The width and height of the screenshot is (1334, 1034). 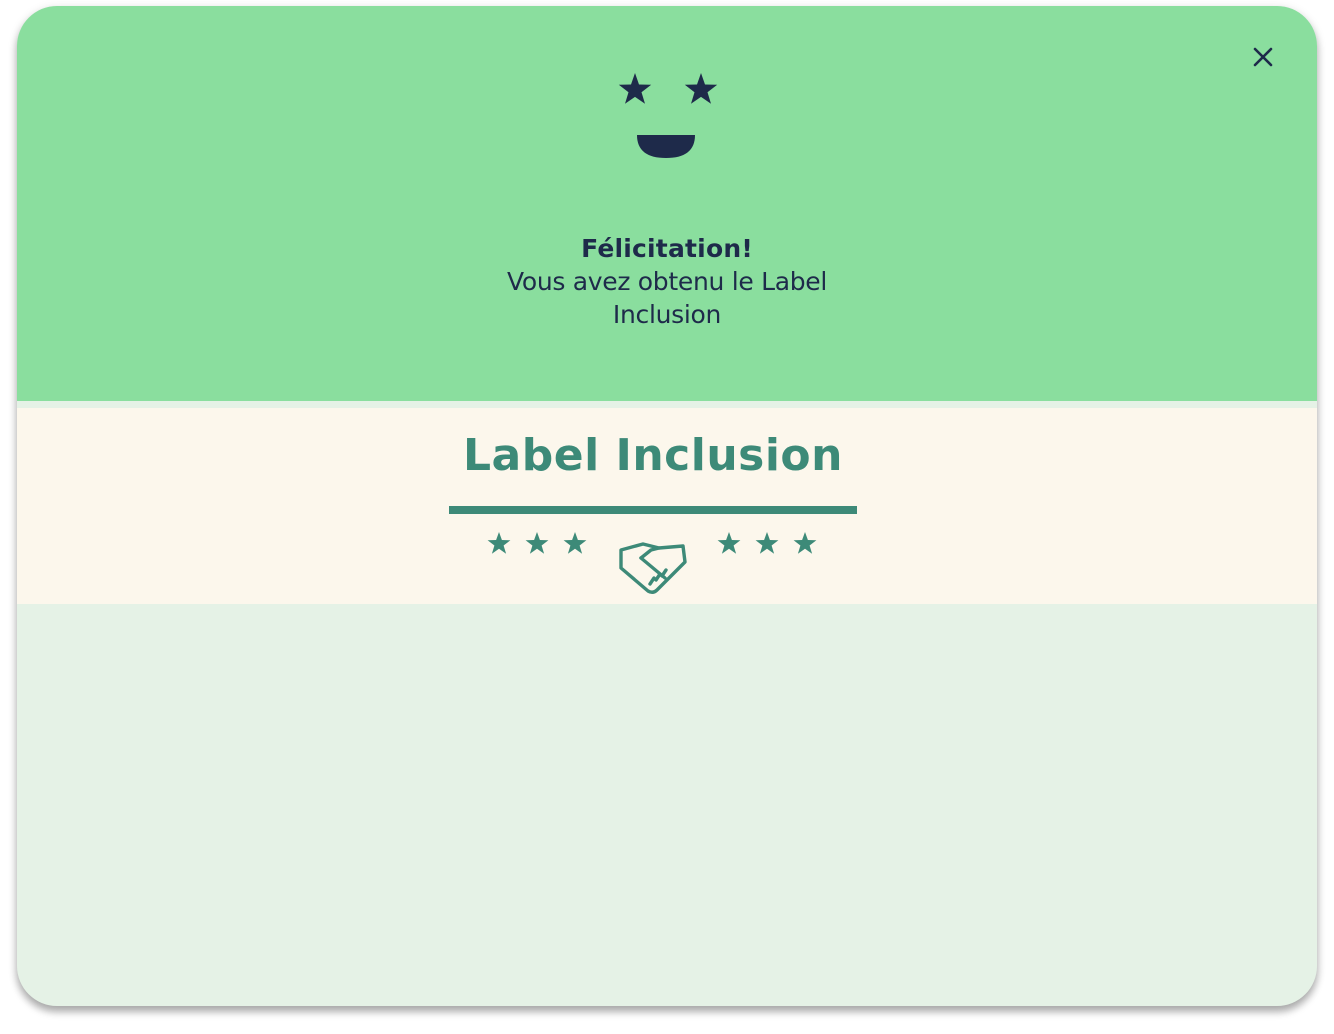 I want to click on close-button, so click(x=1263, y=57).